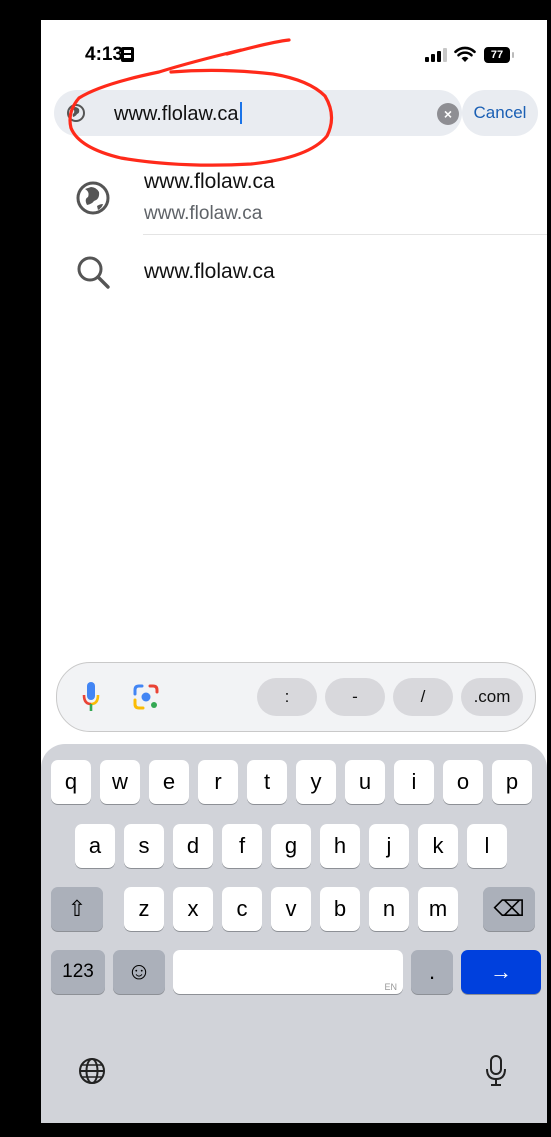 Image resolution: width=551 pixels, height=1137 pixels. I want to click on key-z: z, so click(144, 909).